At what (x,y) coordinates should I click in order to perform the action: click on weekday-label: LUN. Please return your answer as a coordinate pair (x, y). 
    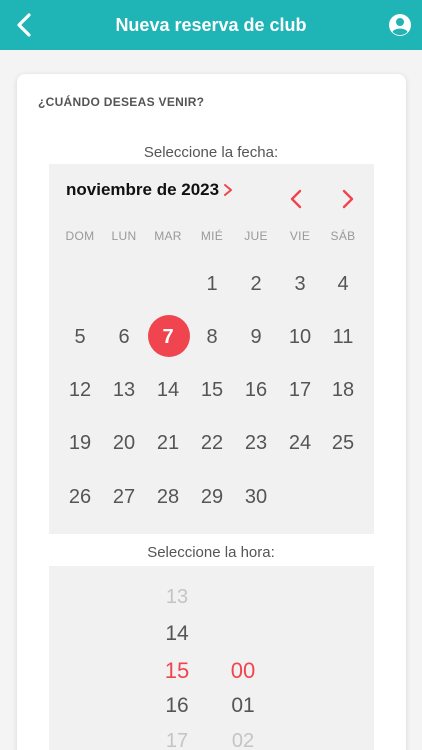
    Looking at the image, I should click on (124, 236).